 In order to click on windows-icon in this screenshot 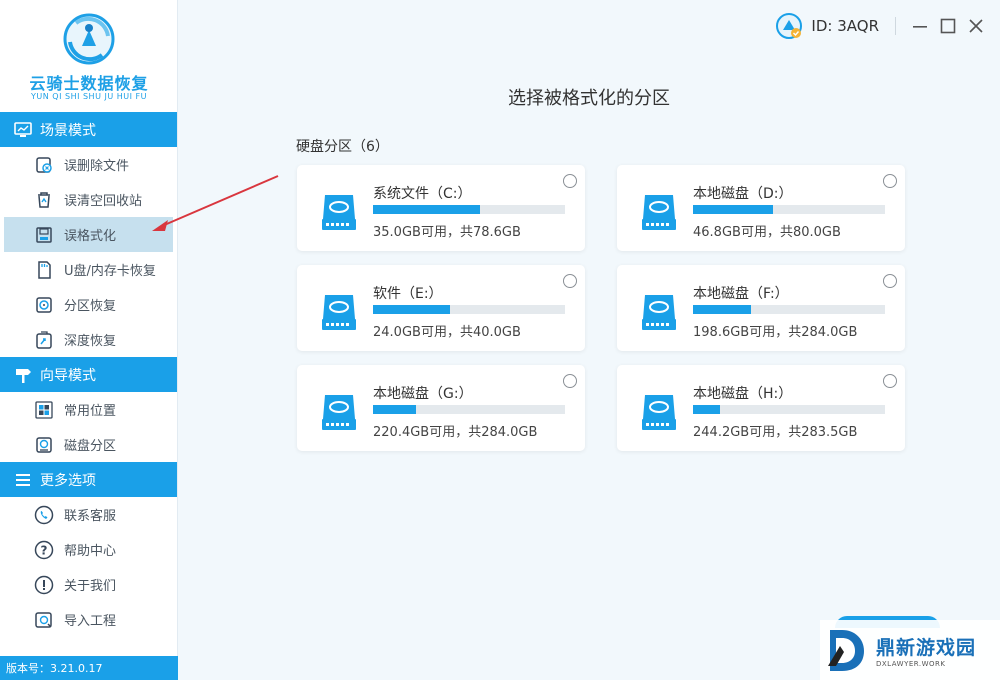, I will do `click(44, 410)`.